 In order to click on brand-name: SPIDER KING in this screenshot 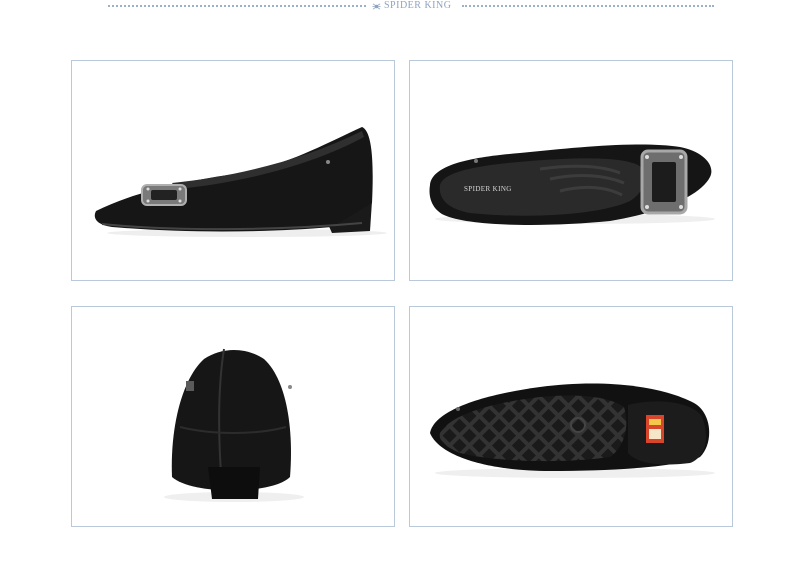, I will do `click(418, 5)`.